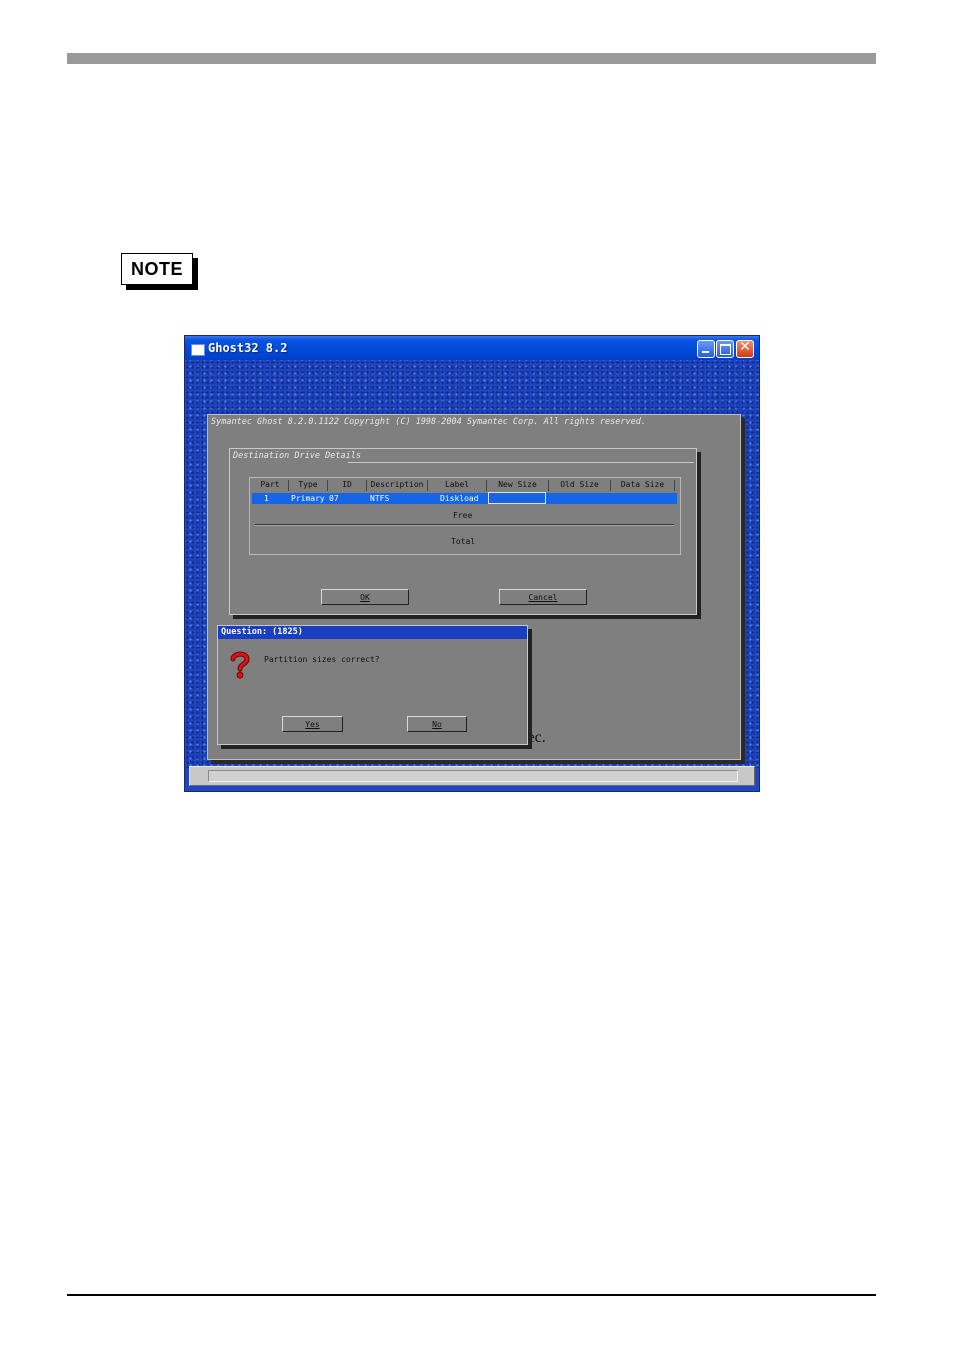  Describe the element at coordinates (372, 632) in the screenshot. I see `question-titlebar: Question: (1825)` at that location.